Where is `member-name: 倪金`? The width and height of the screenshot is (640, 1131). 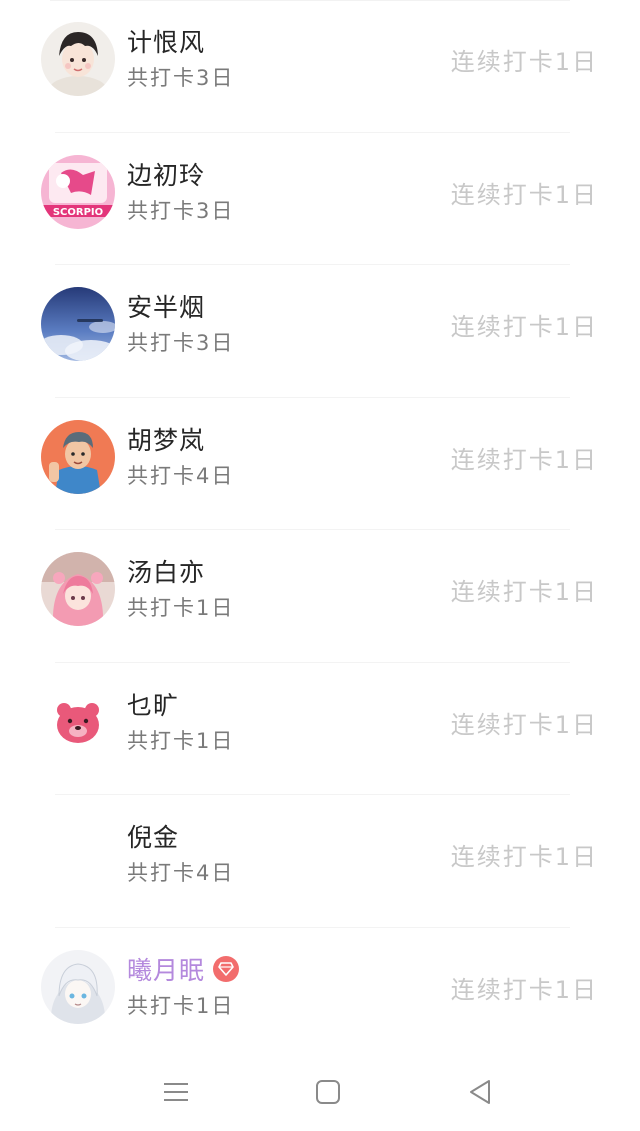
member-name: 倪金 is located at coordinates (153, 837).